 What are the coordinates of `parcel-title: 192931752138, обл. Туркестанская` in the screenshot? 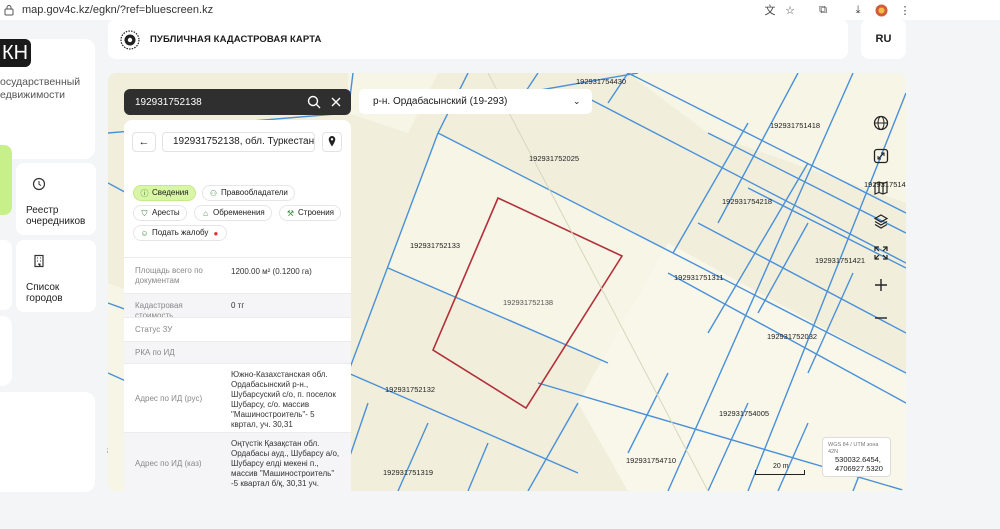 It's located at (238, 142).